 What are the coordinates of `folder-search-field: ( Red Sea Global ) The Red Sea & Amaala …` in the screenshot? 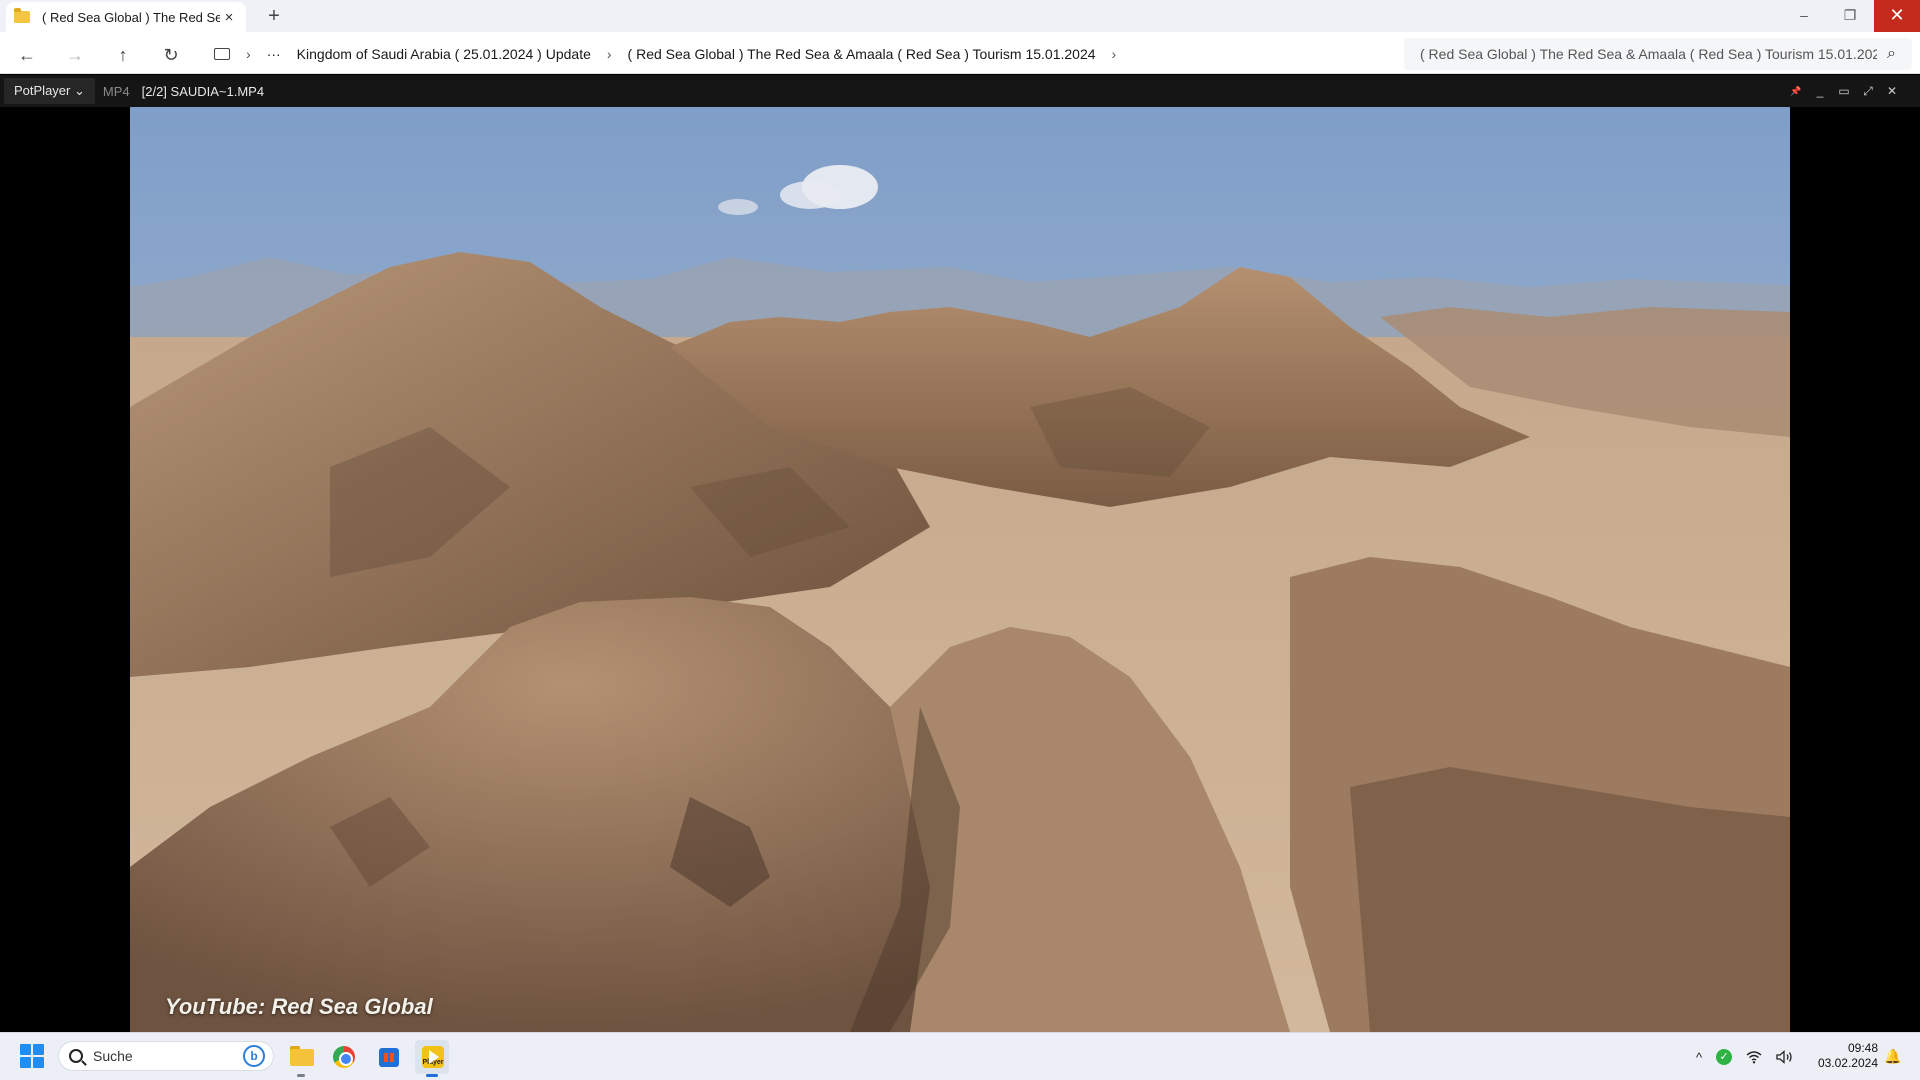 It's located at (1658, 54).